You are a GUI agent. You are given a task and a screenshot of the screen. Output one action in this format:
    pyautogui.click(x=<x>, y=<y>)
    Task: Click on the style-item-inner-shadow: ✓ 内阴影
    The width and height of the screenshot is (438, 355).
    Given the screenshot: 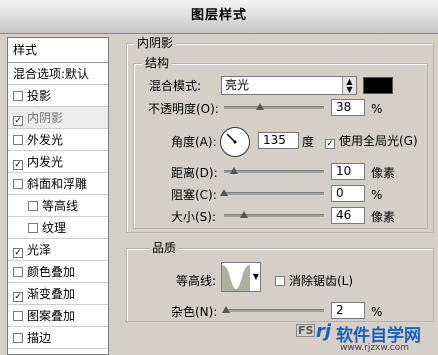 What is the action you would take?
    pyautogui.click(x=58, y=118)
    